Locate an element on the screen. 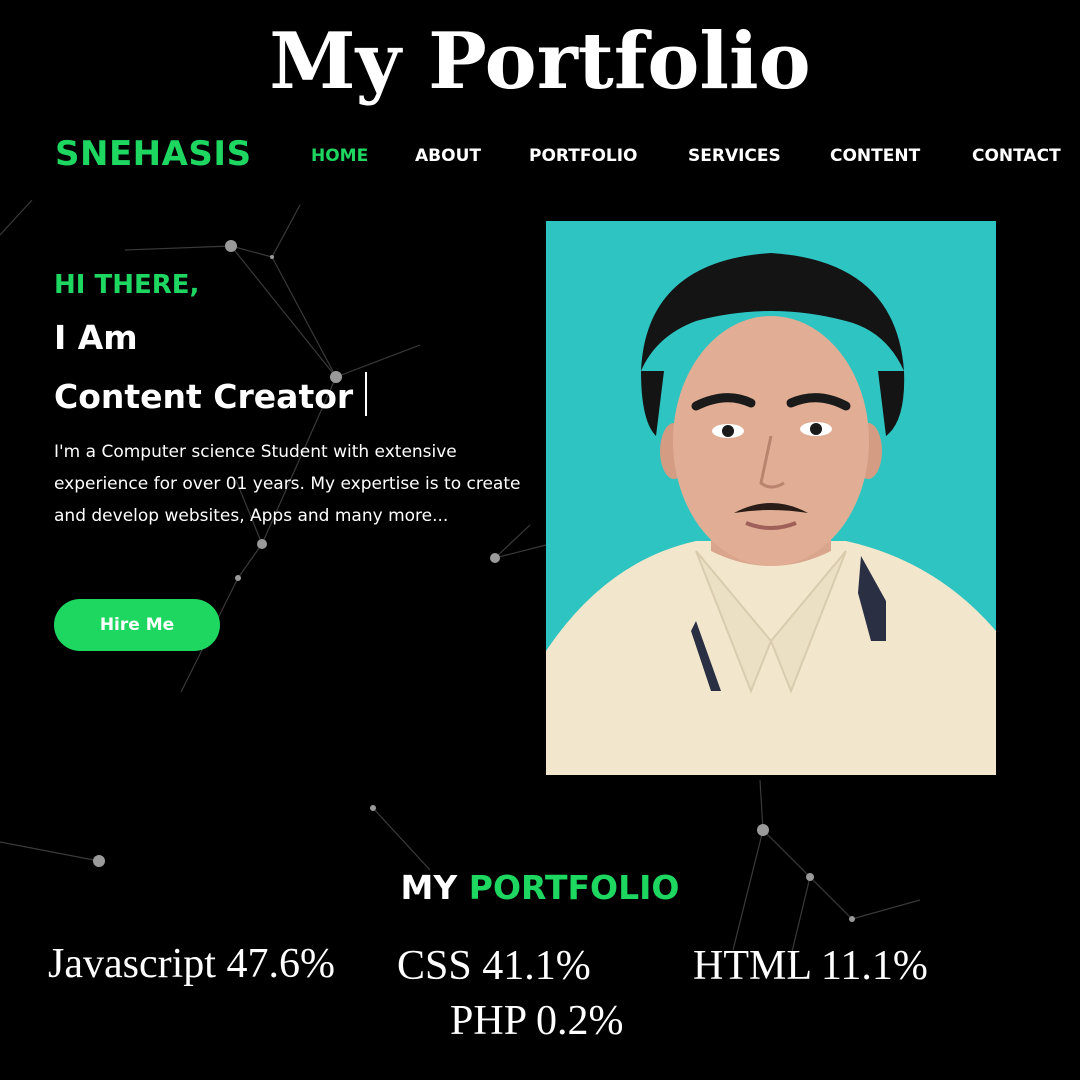 Image resolution: width=1080 pixels, height=1080 pixels. hero-intro: I Am is located at coordinates (96, 337).